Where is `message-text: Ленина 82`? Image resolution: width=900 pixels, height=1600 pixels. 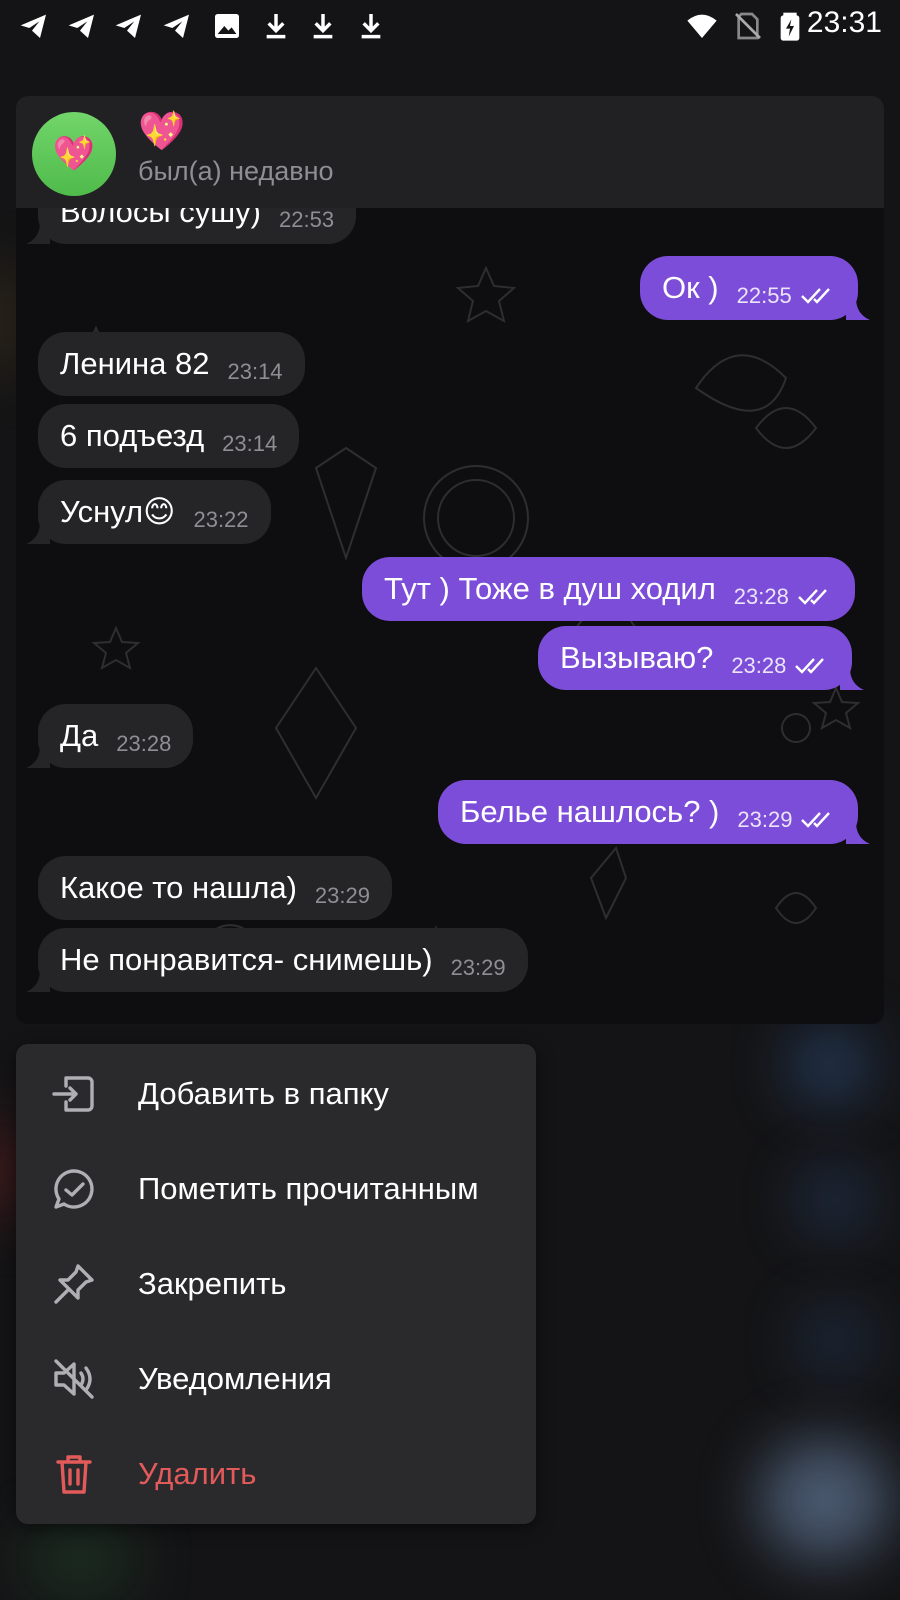 message-text: Ленина 82 is located at coordinates (135, 363).